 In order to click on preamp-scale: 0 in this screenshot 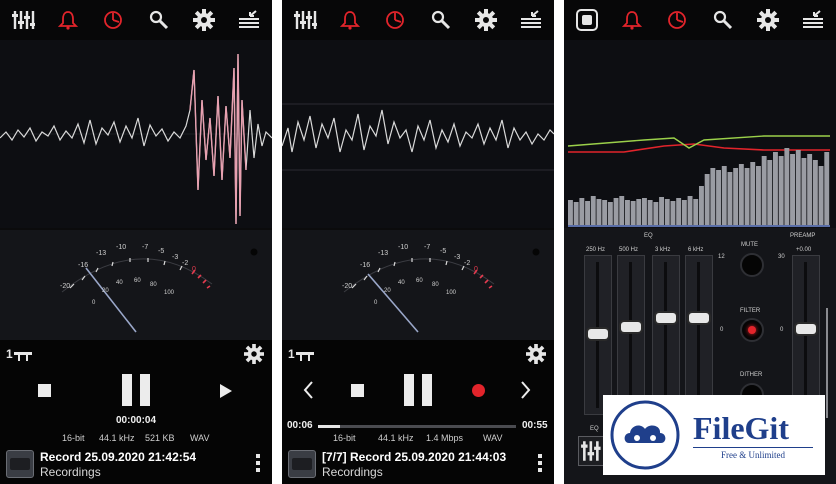, I will do `click(782, 330)`.